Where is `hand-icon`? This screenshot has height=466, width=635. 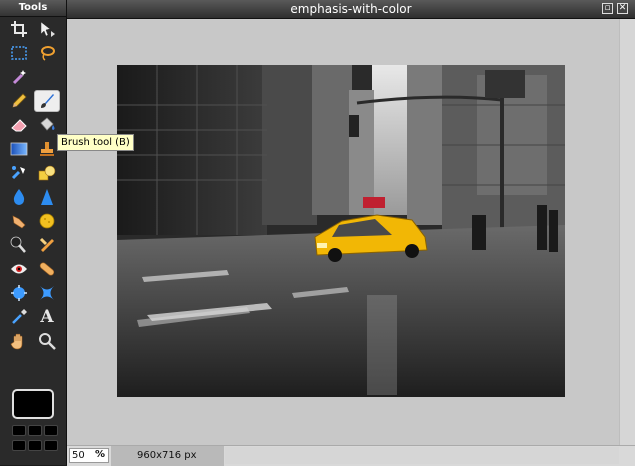 hand-icon is located at coordinates (16, 341).